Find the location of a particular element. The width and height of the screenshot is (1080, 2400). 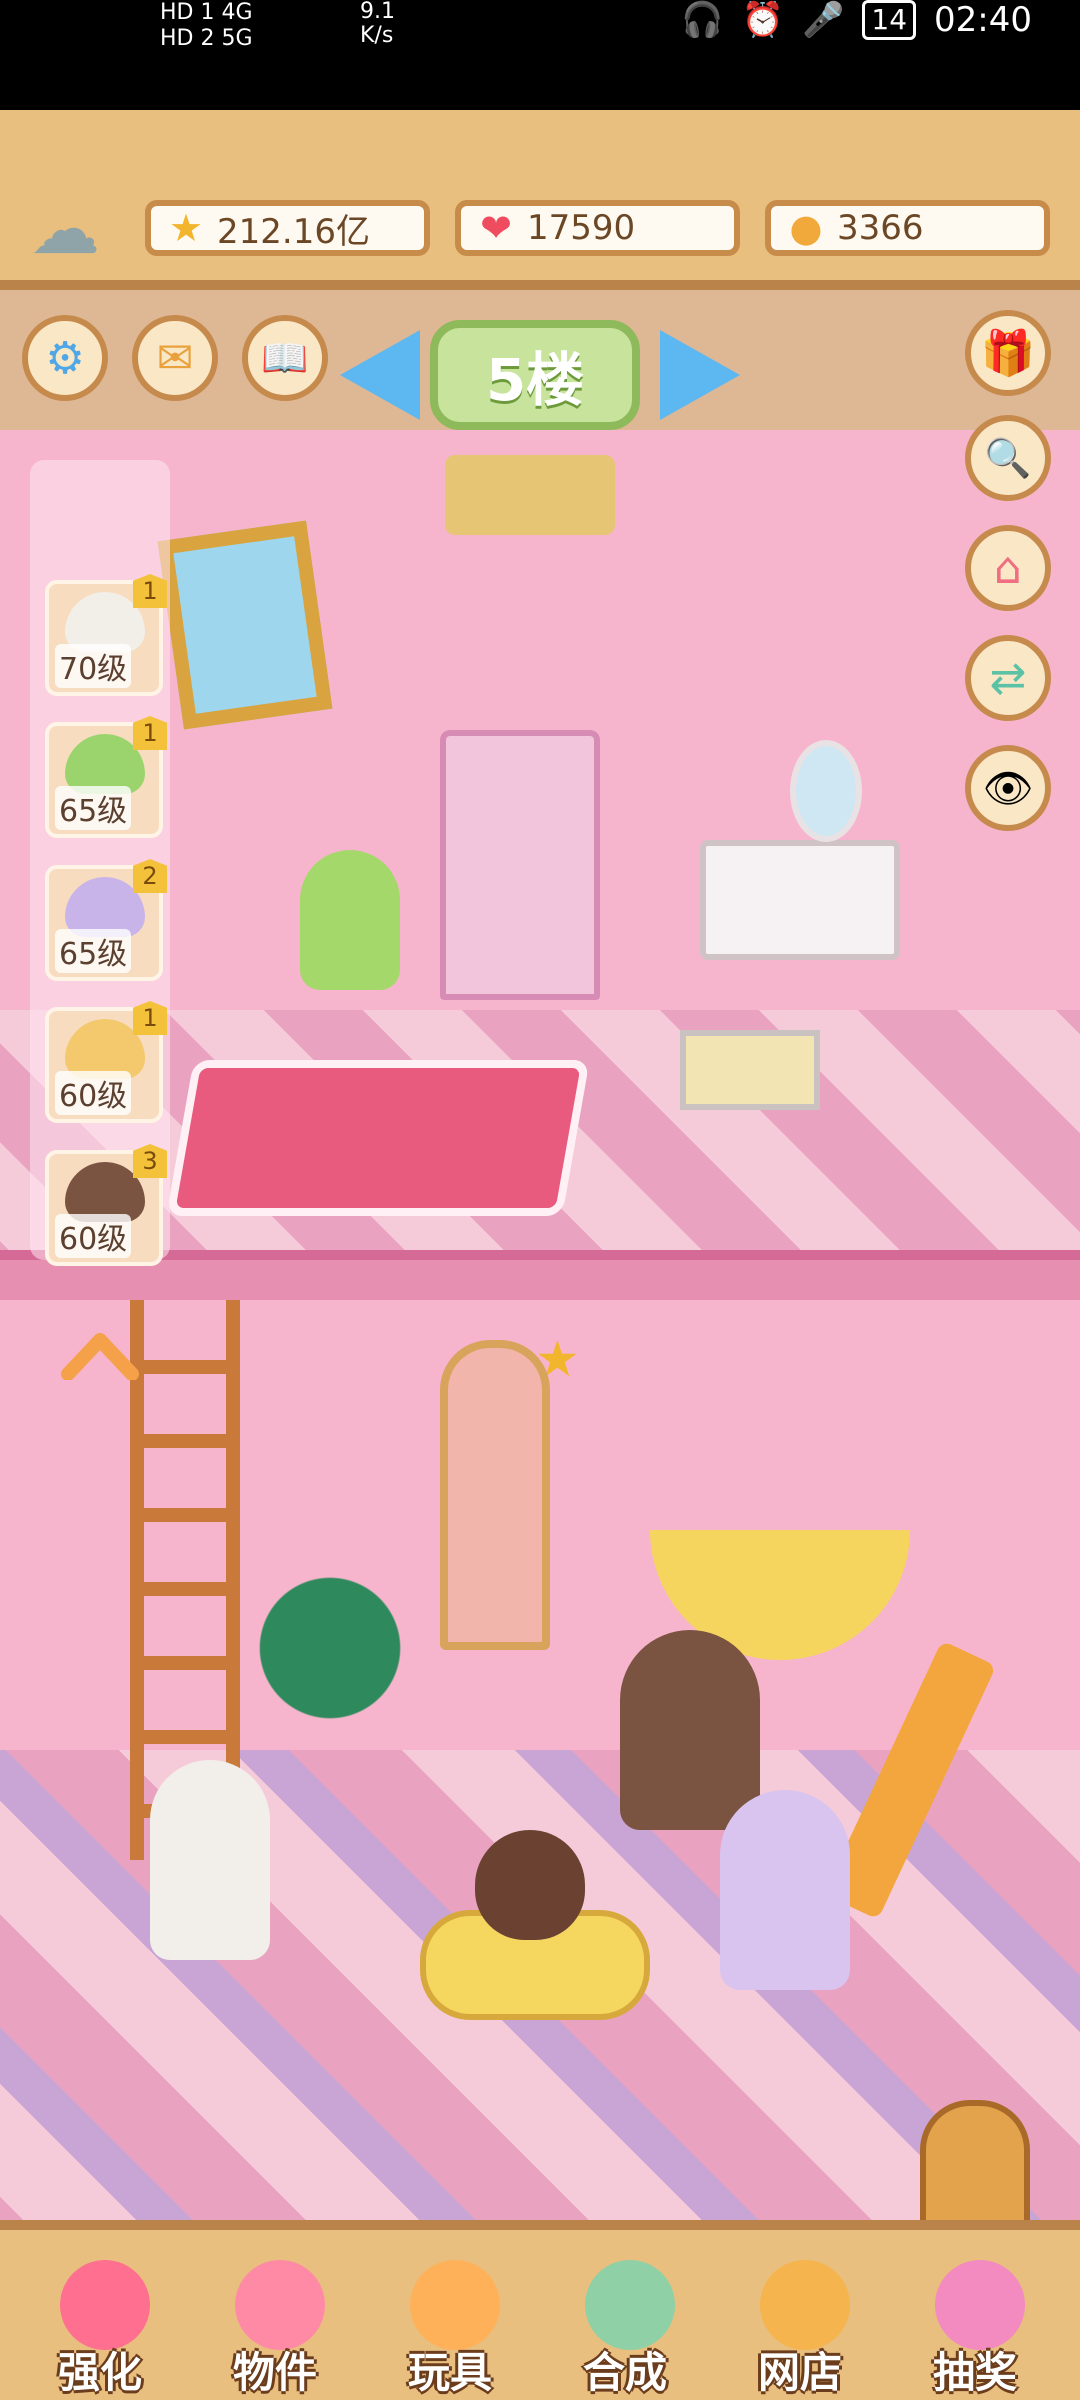

home-button: ⌂ is located at coordinates (1008, 568).